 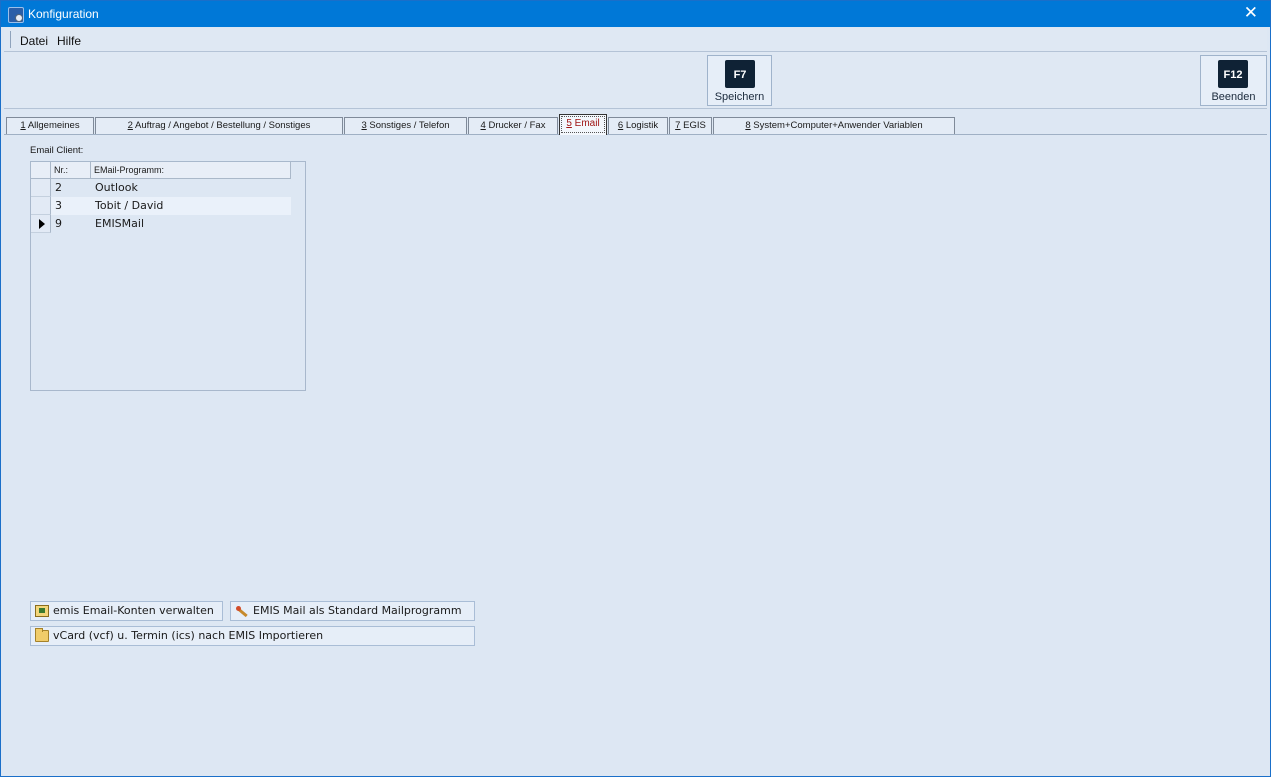 I want to click on set-default-mail-button: EMIS Mail als Standard Mailprogramm, so click(x=352, y=611).